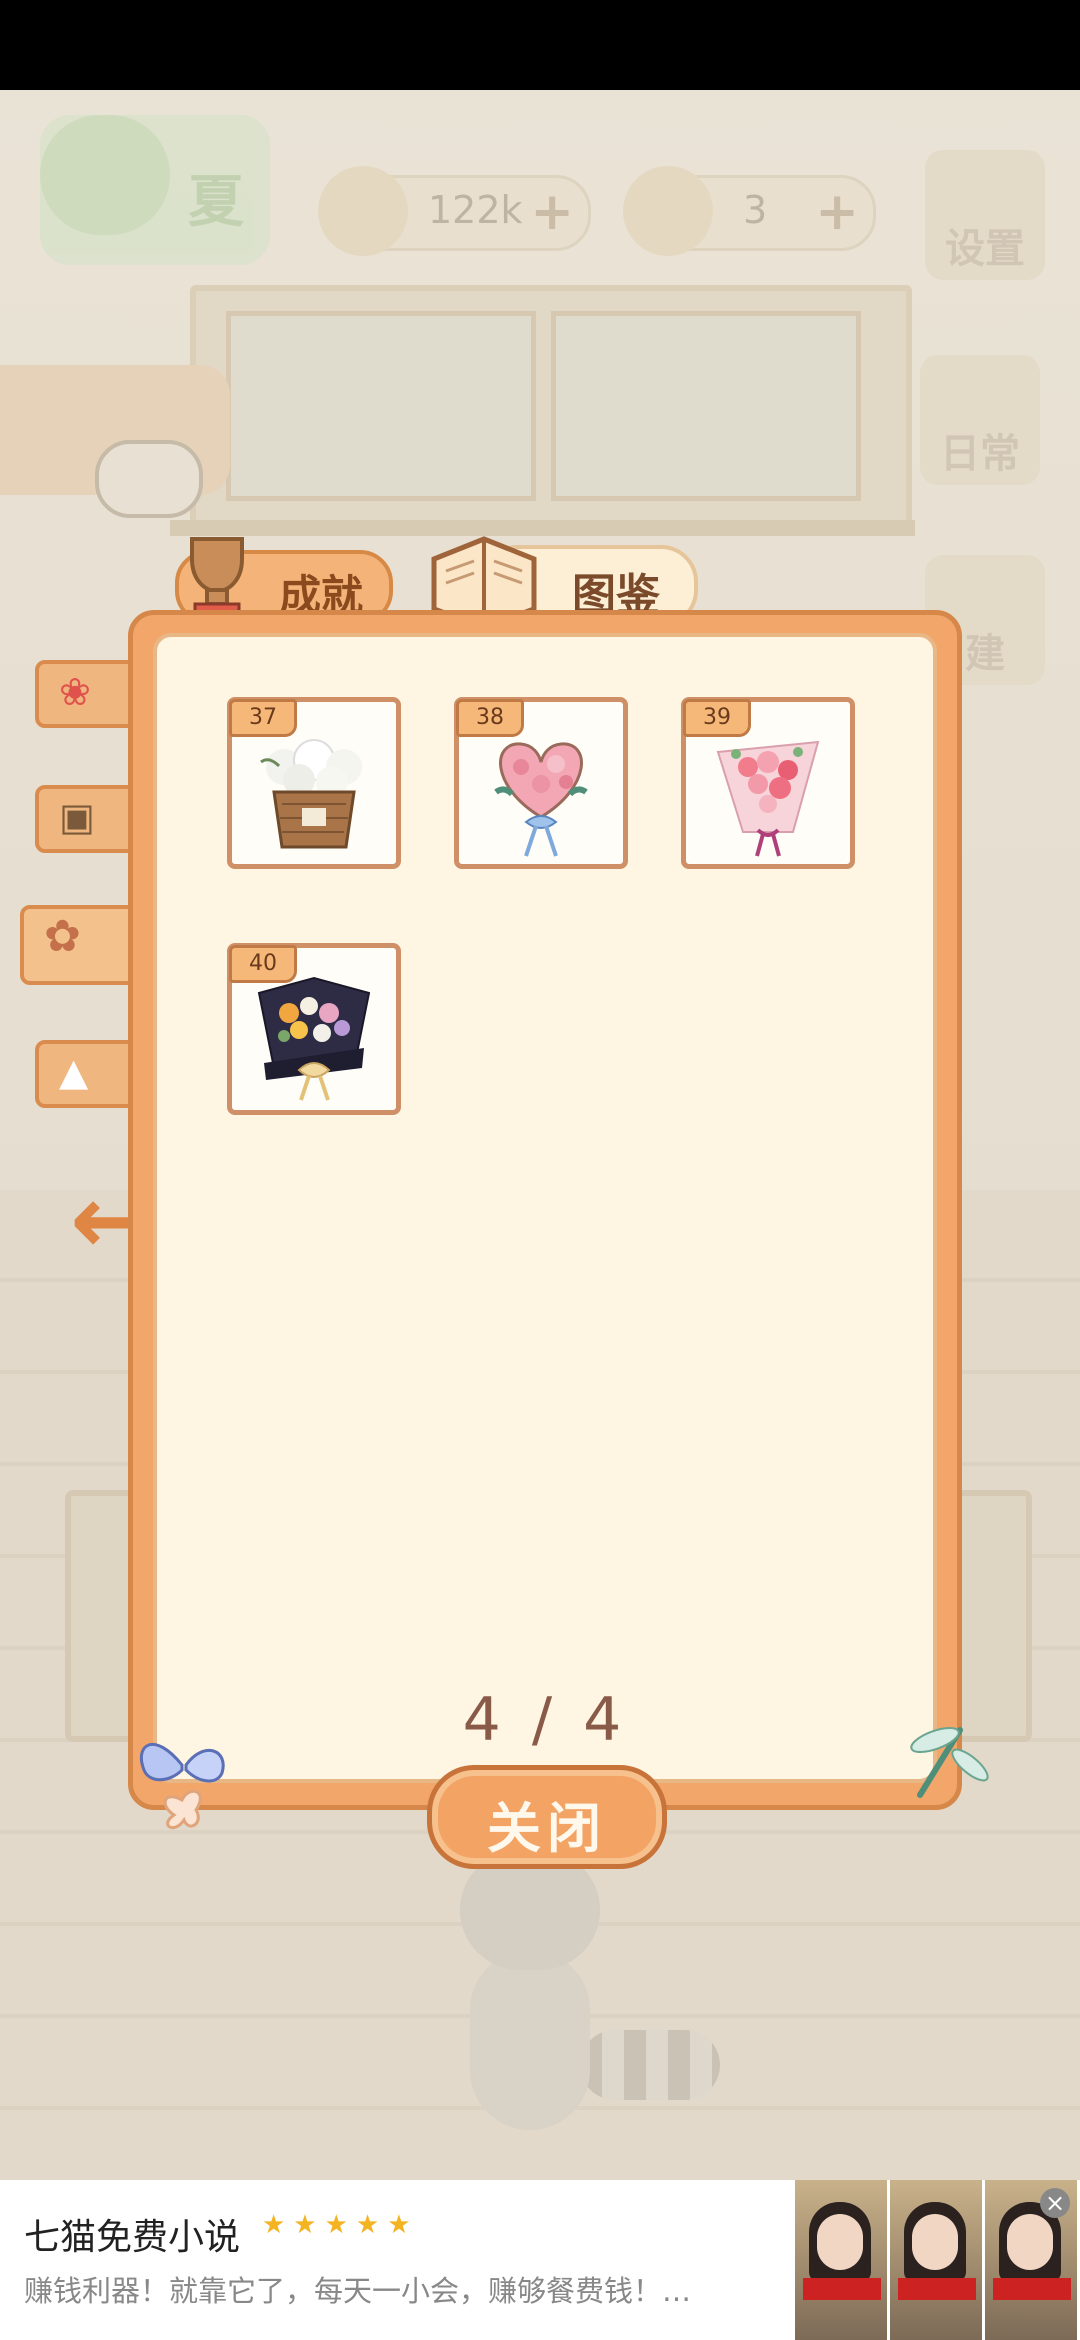  What do you see at coordinates (75, 692) in the screenshot?
I see `rose-icon: ❀` at bounding box center [75, 692].